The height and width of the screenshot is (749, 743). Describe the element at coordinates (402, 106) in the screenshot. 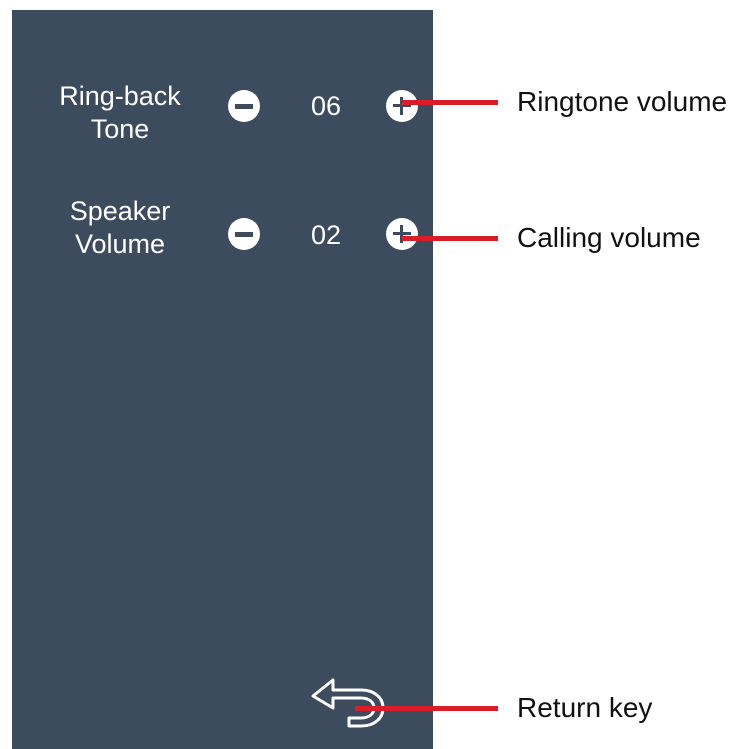

I see `ringback-increase-button` at that location.